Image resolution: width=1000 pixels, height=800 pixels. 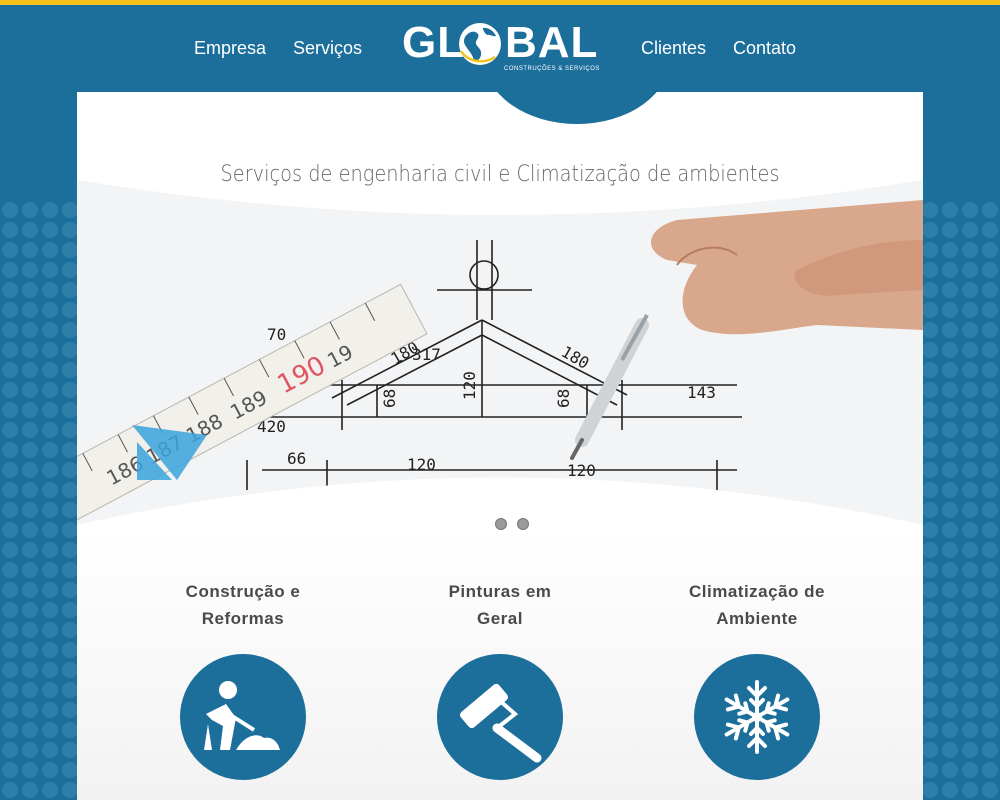 I want to click on snowflake-icon, so click(x=757, y=717).